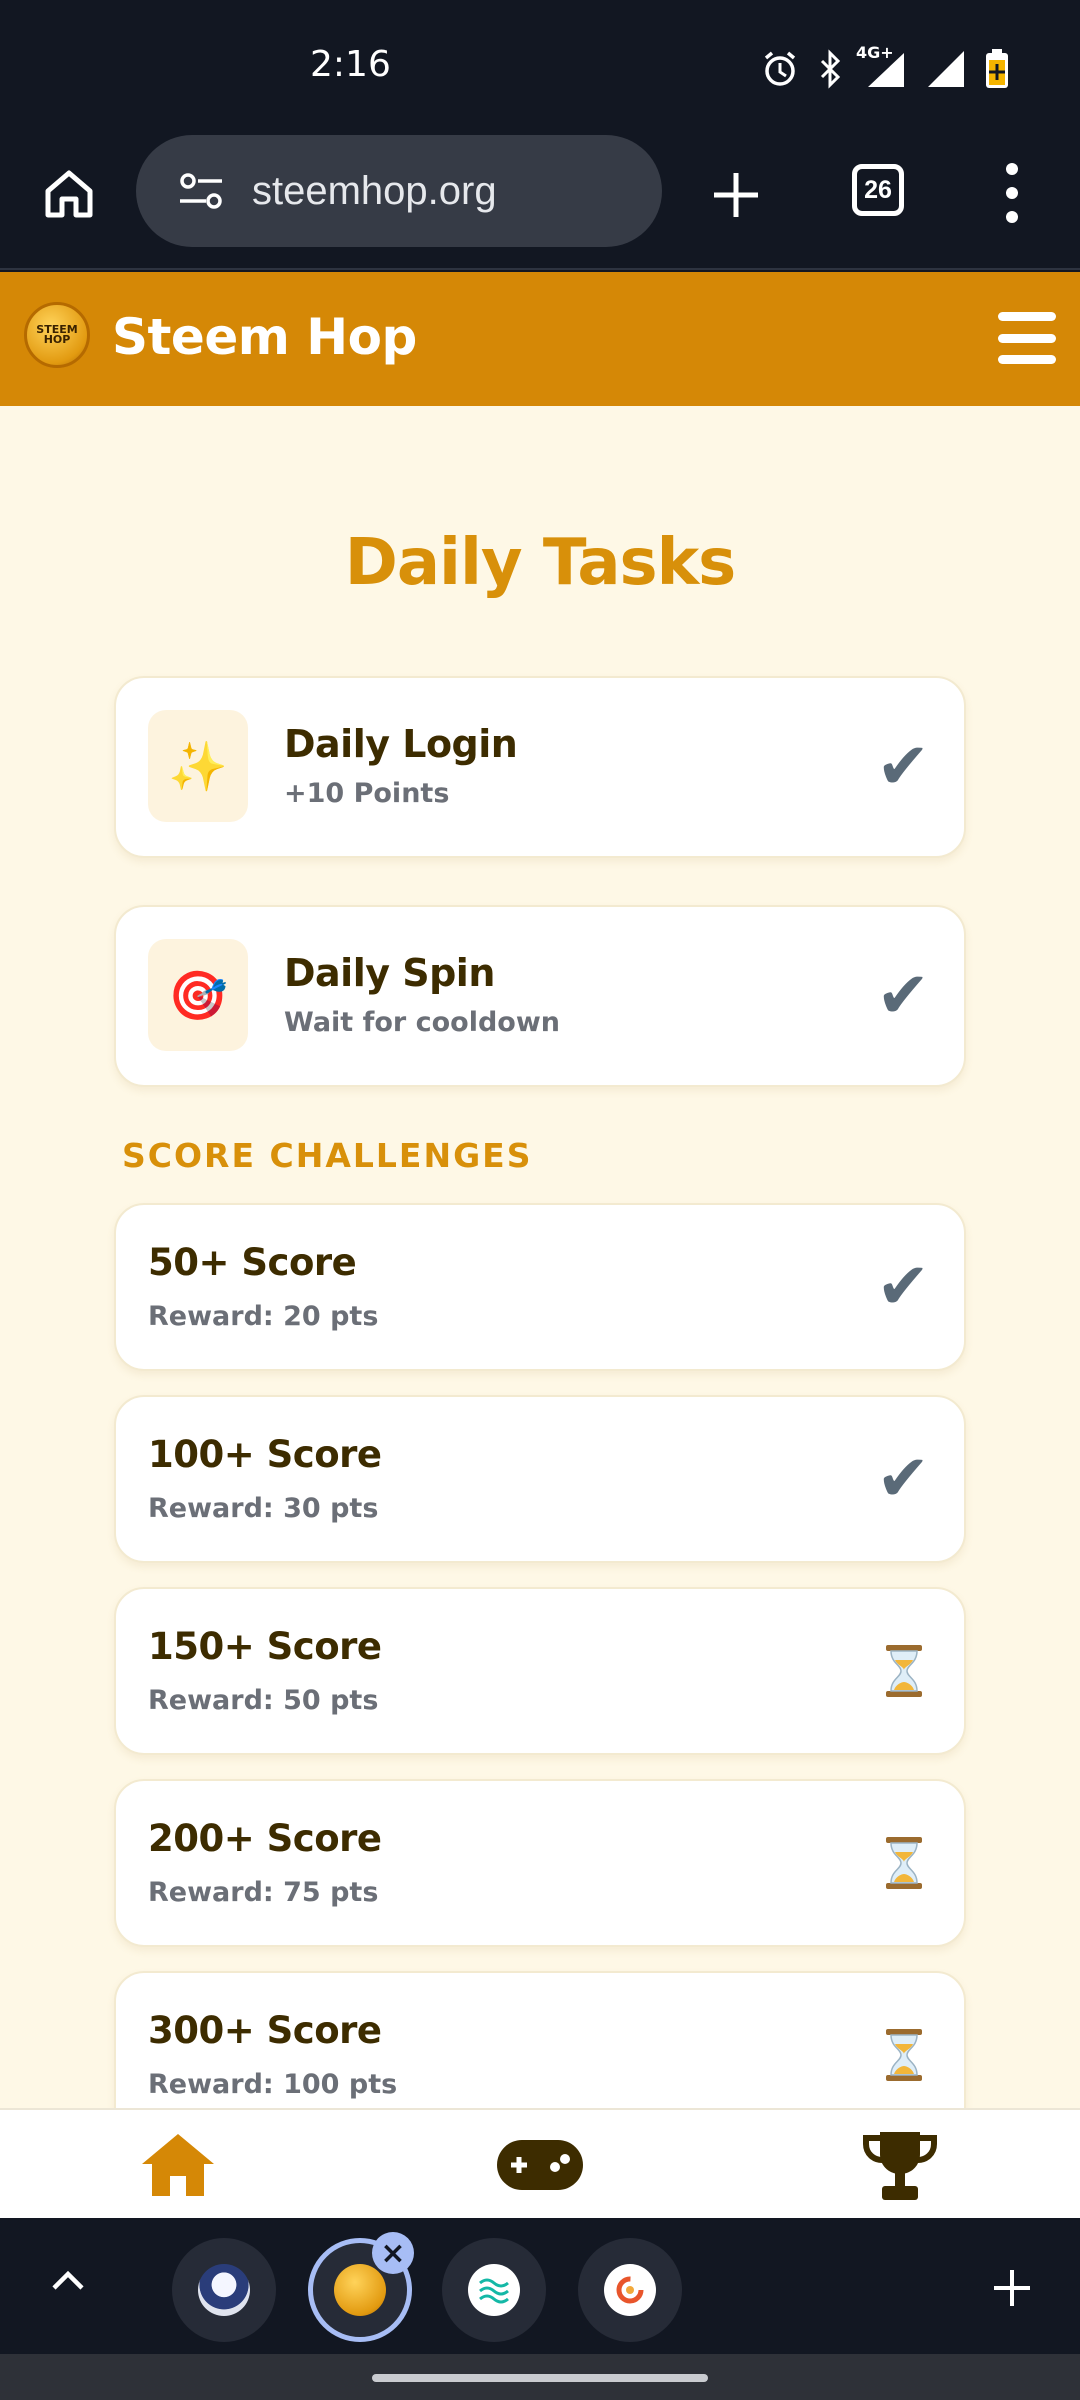 The width and height of the screenshot is (1080, 2400). I want to click on challenge-reward: Reward: 20 pts, so click(263, 1316).